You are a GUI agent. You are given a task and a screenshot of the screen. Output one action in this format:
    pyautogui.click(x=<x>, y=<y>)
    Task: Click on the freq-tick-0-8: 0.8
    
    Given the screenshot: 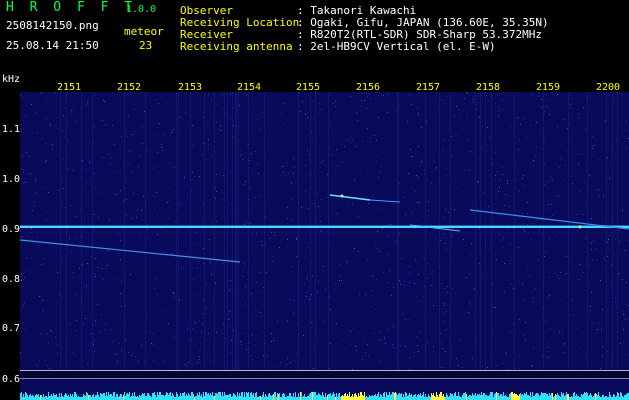 What is the action you would take?
    pyautogui.click(x=11, y=279)
    